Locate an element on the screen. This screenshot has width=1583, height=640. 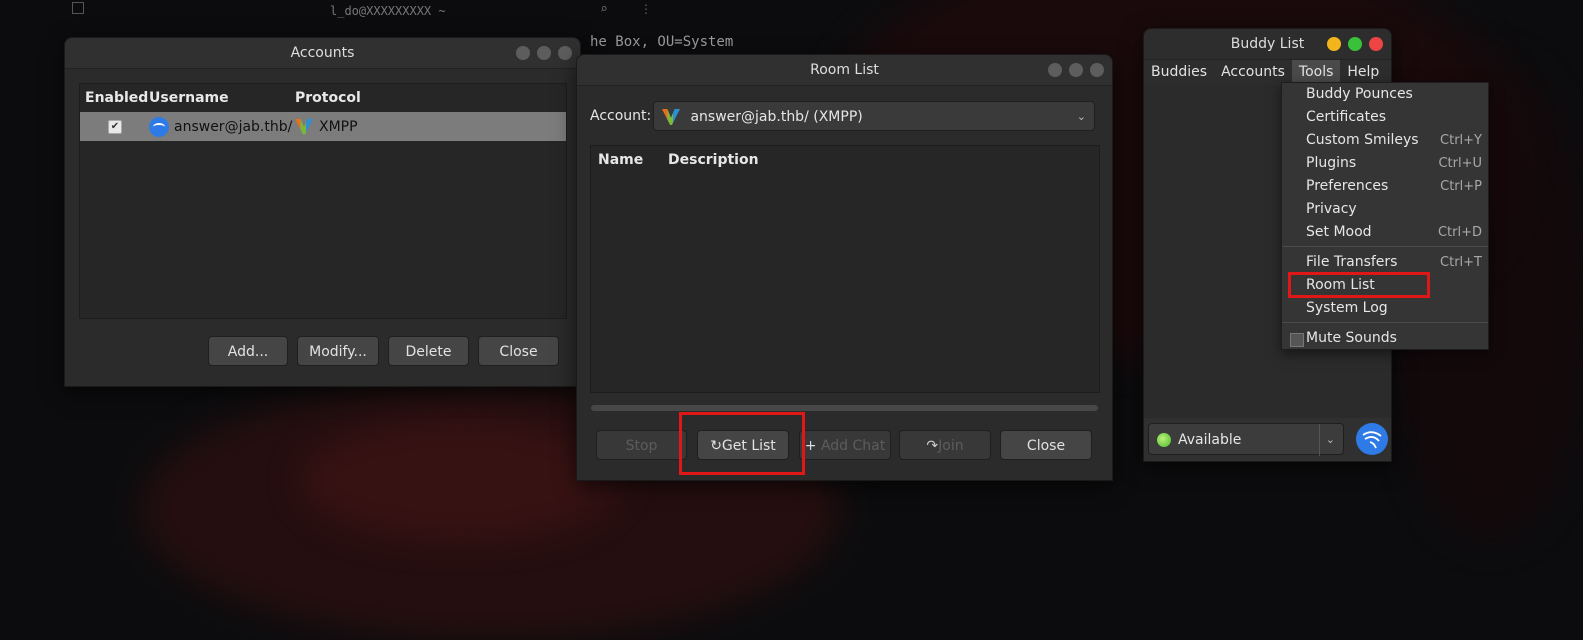
room-list-table: Name Description is located at coordinates (845, 269).